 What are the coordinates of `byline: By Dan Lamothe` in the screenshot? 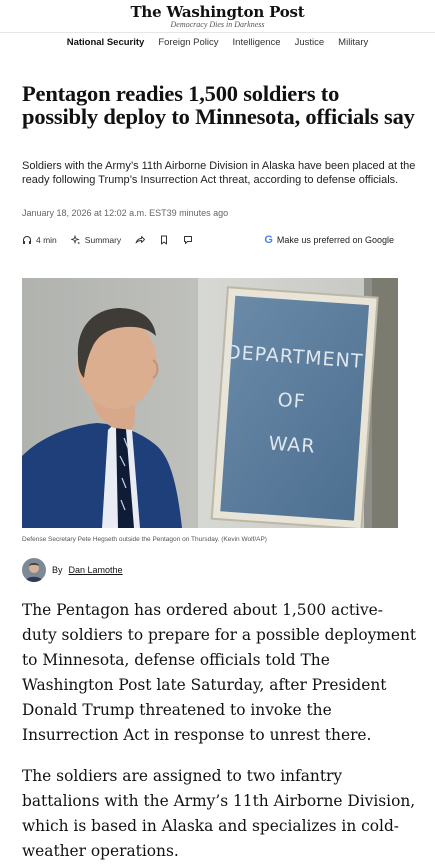 It's located at (72, 570).